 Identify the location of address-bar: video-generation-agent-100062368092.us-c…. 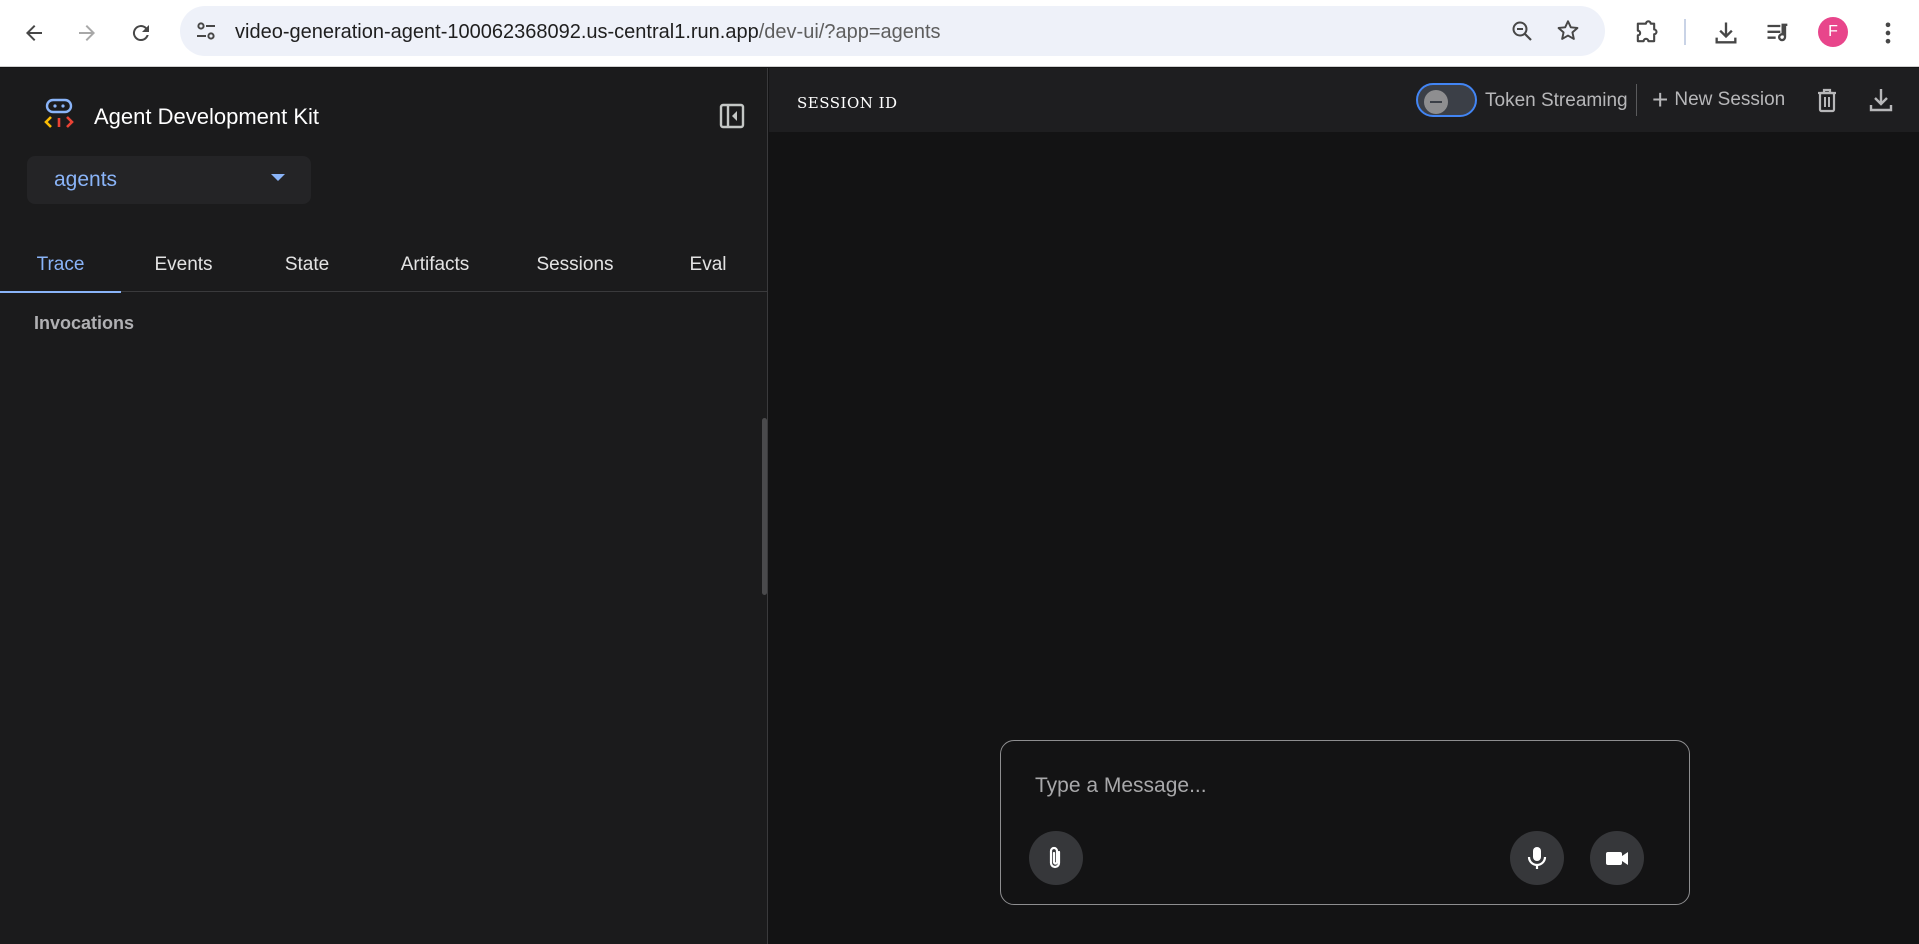
(892, 31).